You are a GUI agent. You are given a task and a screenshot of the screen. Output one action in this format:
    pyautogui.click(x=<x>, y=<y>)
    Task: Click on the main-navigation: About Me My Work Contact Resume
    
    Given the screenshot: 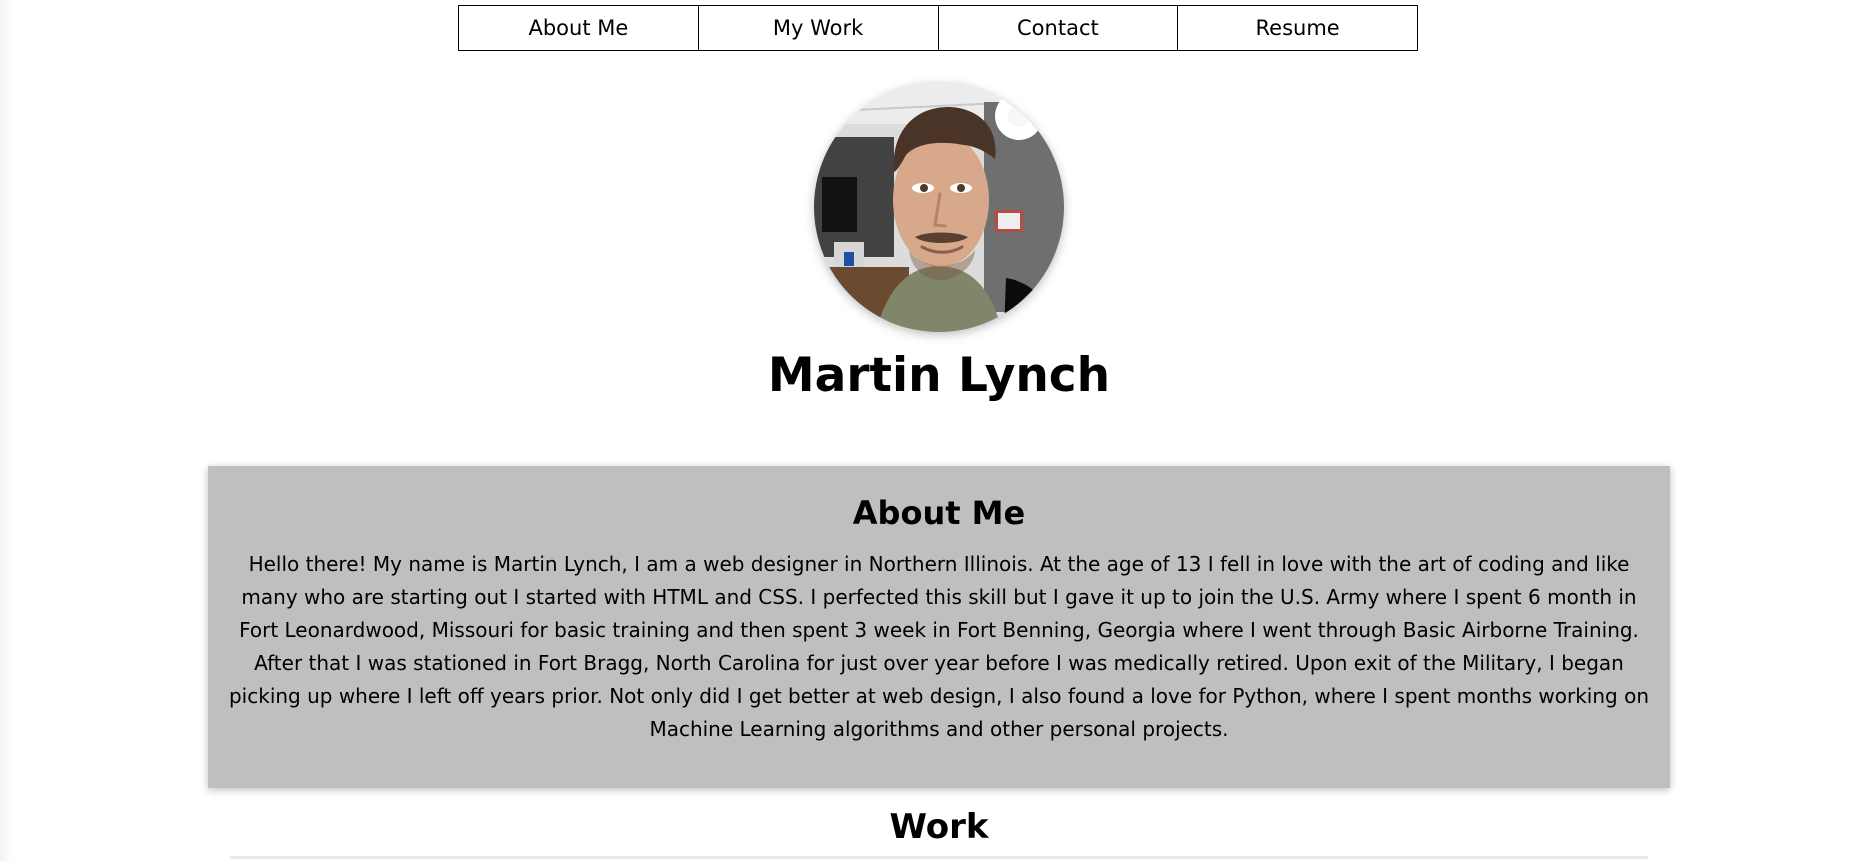 What is the action you would take?
    pyautogui.click(x=938, y=28)
    